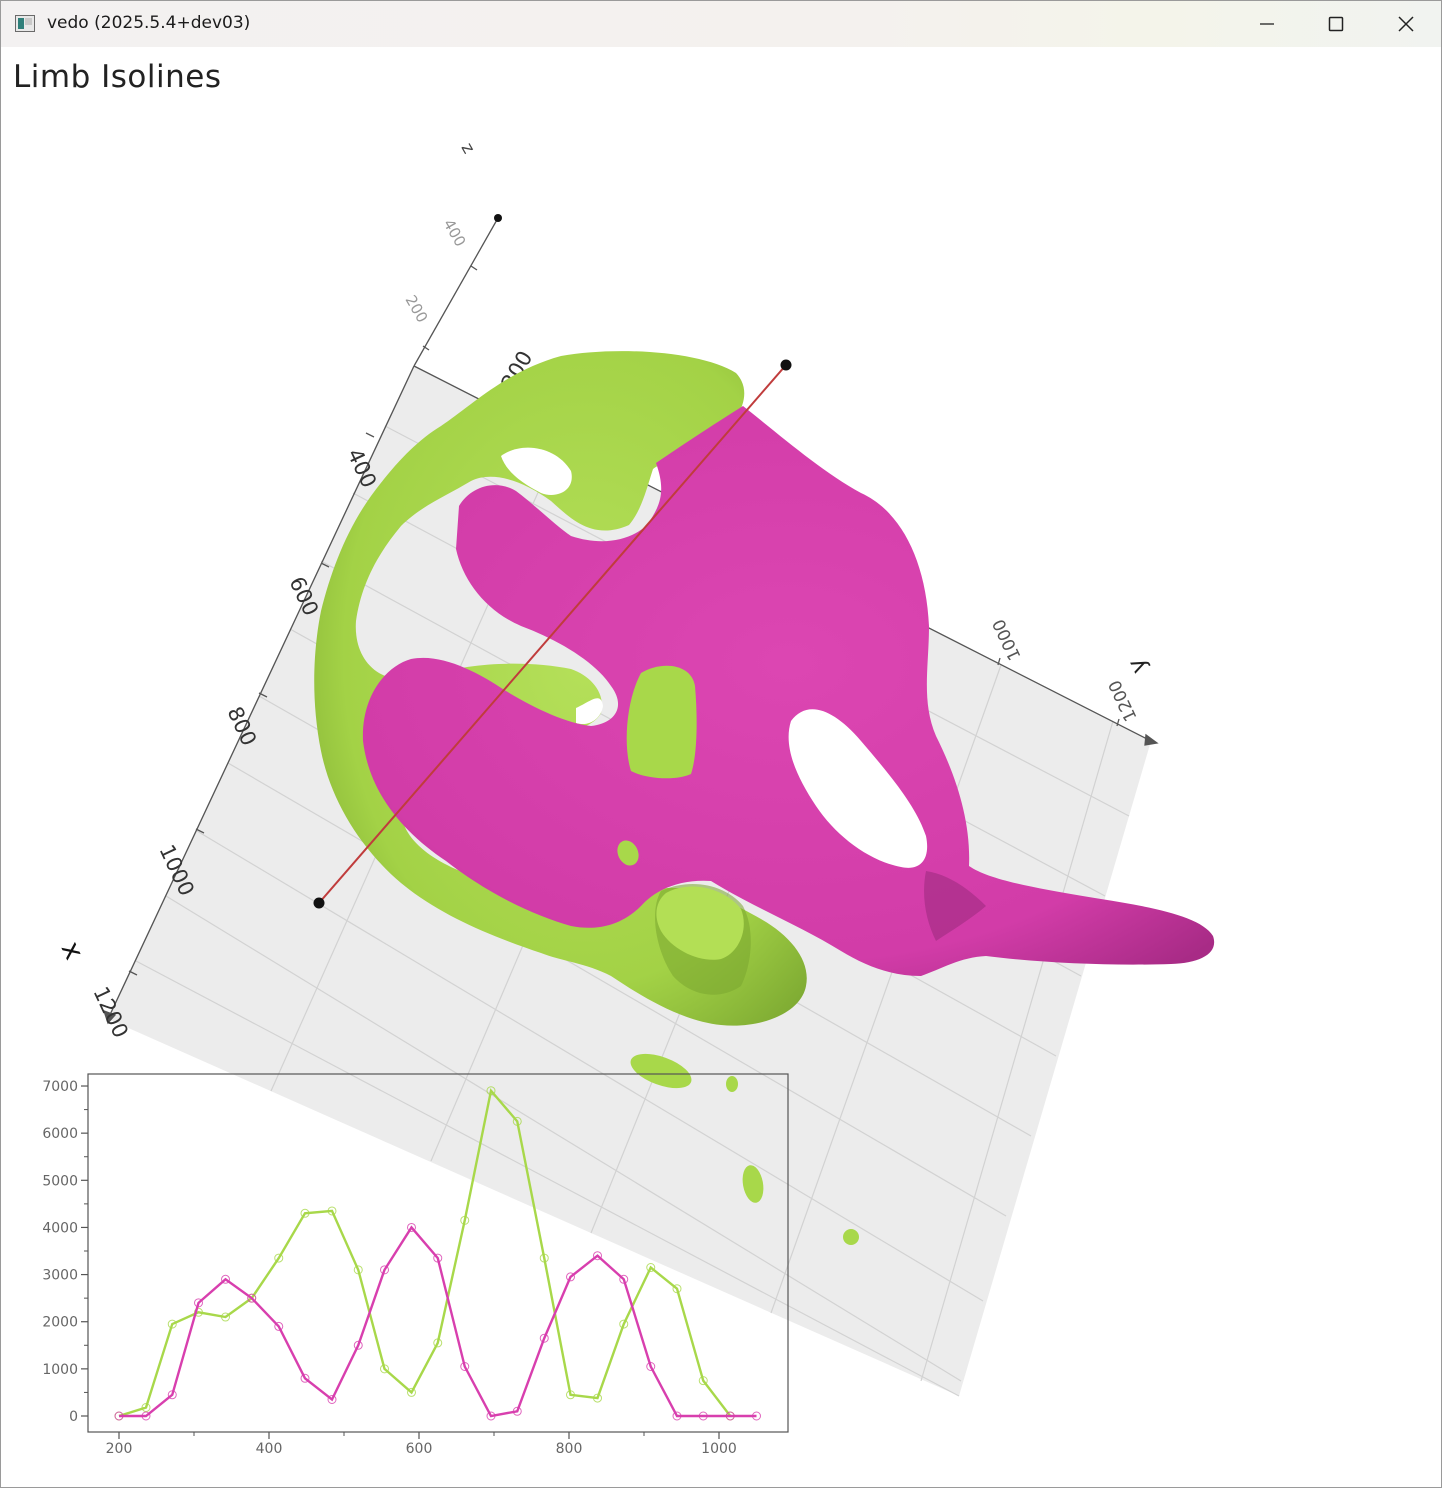  I want to click on slicing-line-handle-start, so click(319, 903).